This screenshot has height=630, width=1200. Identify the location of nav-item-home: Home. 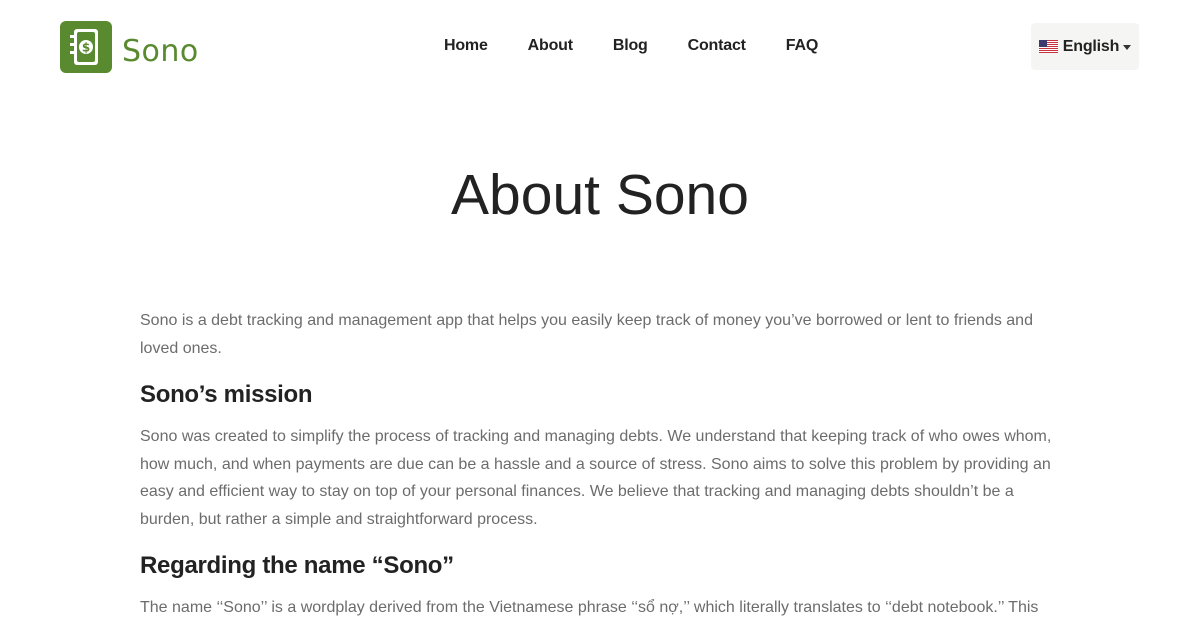
(466, 46).